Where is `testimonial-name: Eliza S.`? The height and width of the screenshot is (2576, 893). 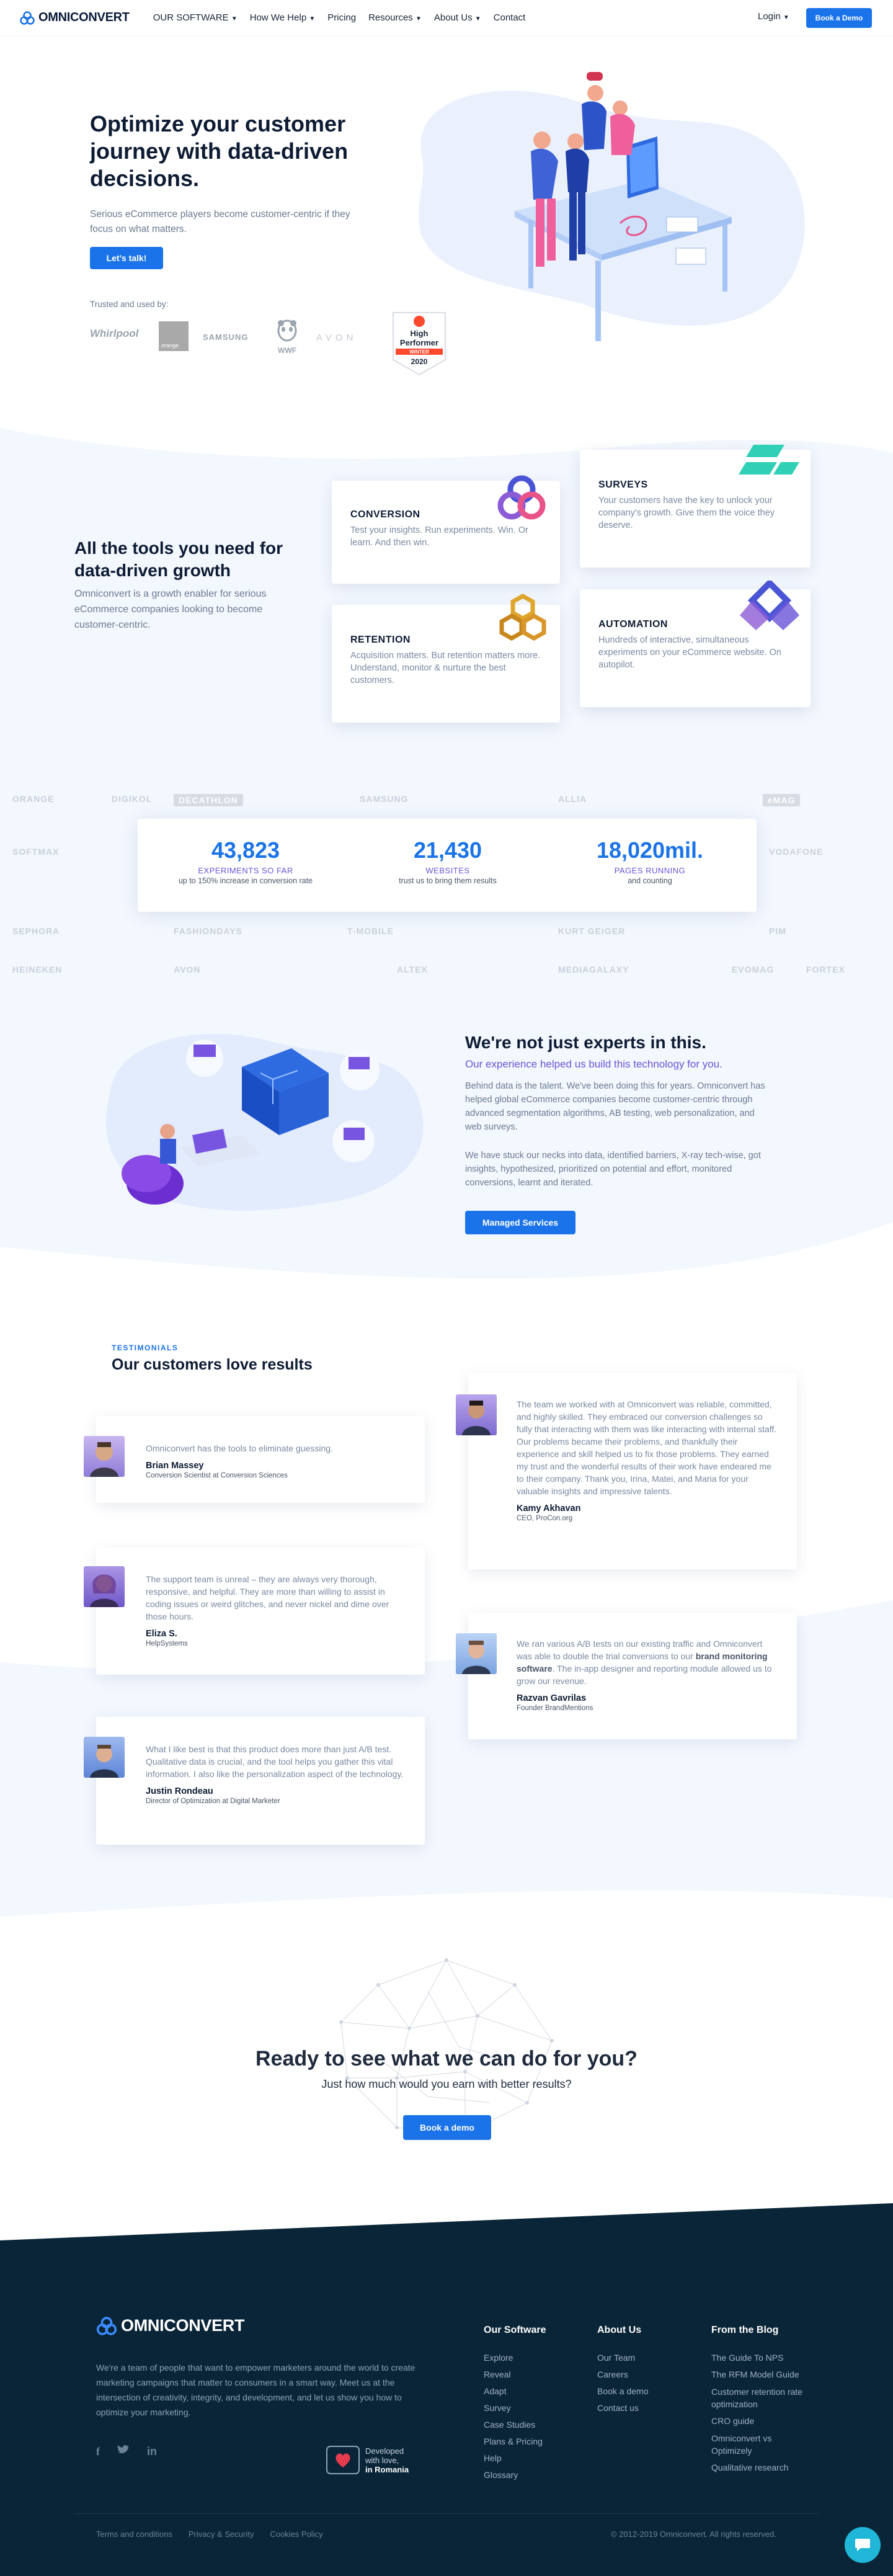 testimonial-name: Eliza S. is located at coordinates (161, 1634).